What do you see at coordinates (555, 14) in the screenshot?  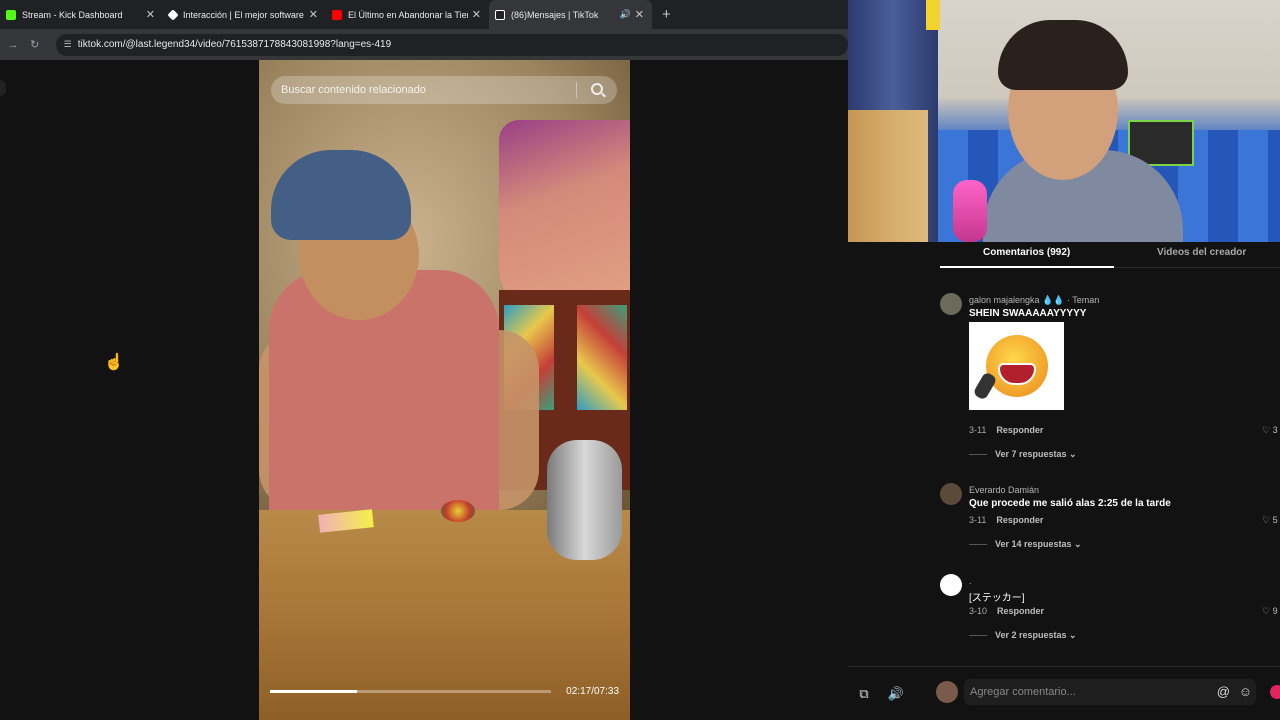 I see `tab-title: (86)Mensajes | TikTok` at bounding box center [555, 14].